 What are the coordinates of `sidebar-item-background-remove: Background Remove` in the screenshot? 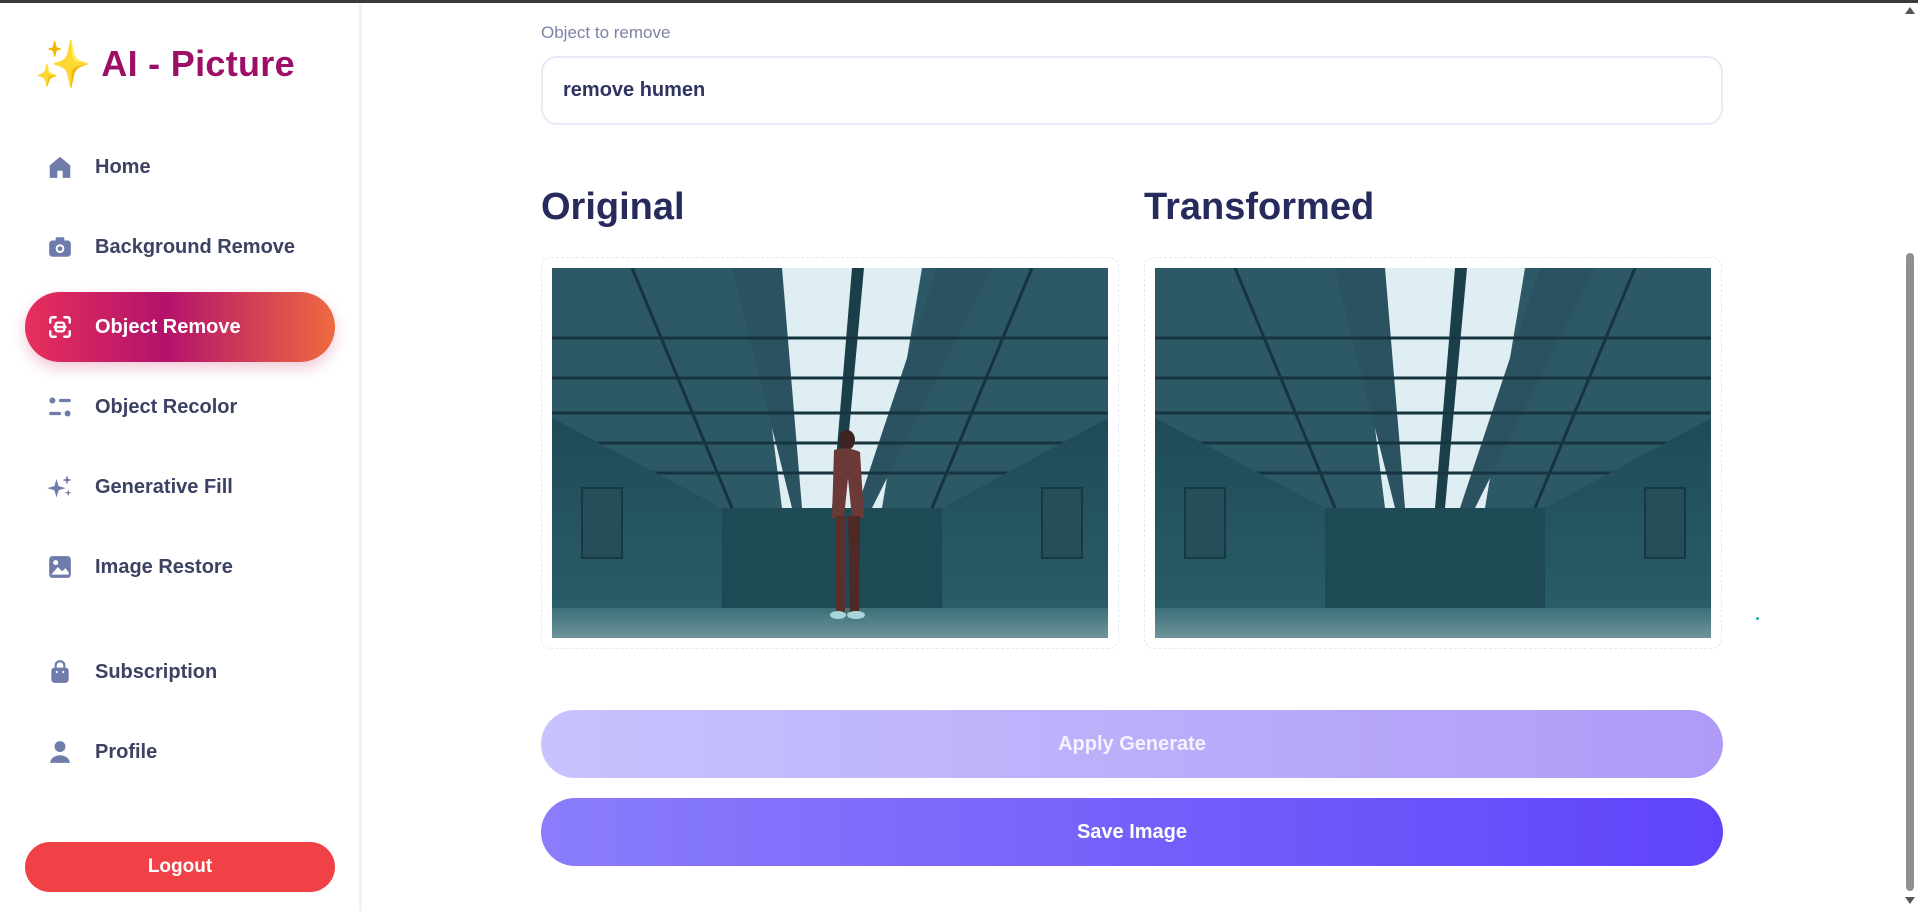 It's located at (180, 247).